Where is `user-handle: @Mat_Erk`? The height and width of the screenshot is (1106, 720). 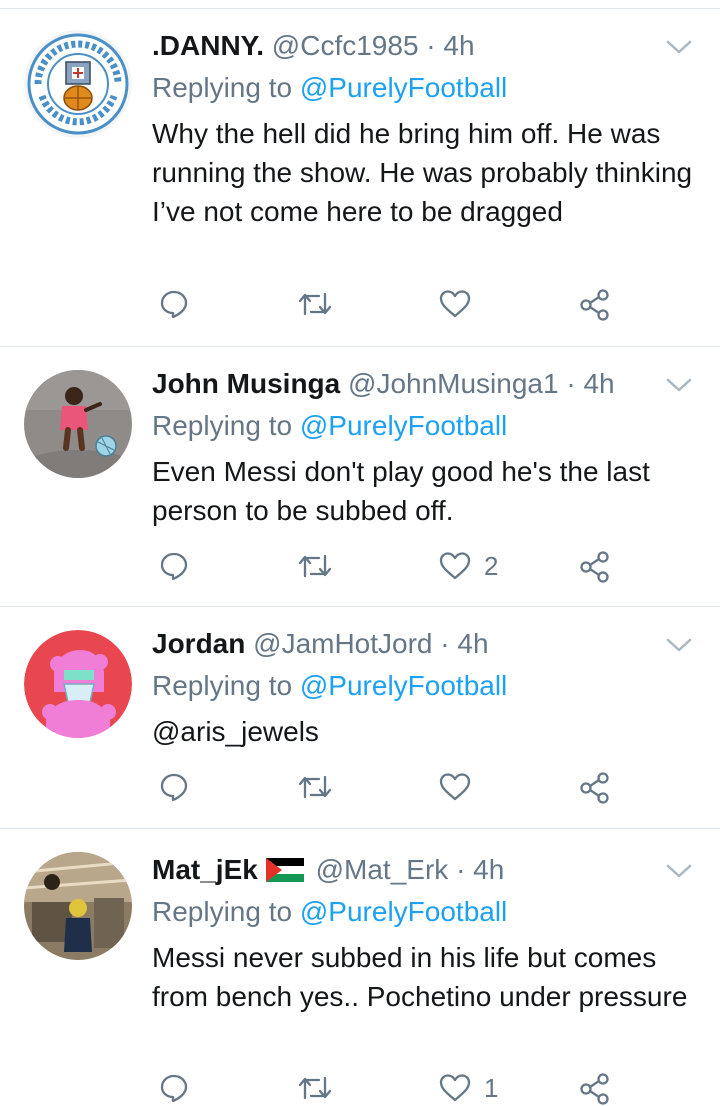 user-handle: @Mat_Erk is located at coordinates (382, 869).